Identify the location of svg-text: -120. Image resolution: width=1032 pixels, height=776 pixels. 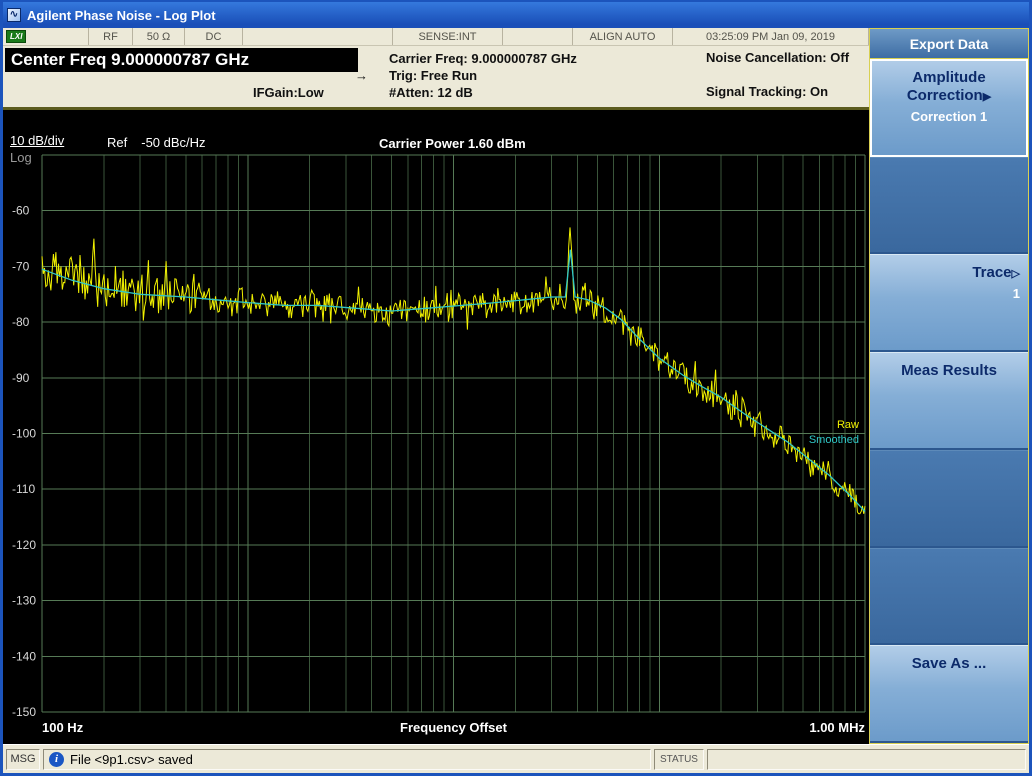
(24, 545).